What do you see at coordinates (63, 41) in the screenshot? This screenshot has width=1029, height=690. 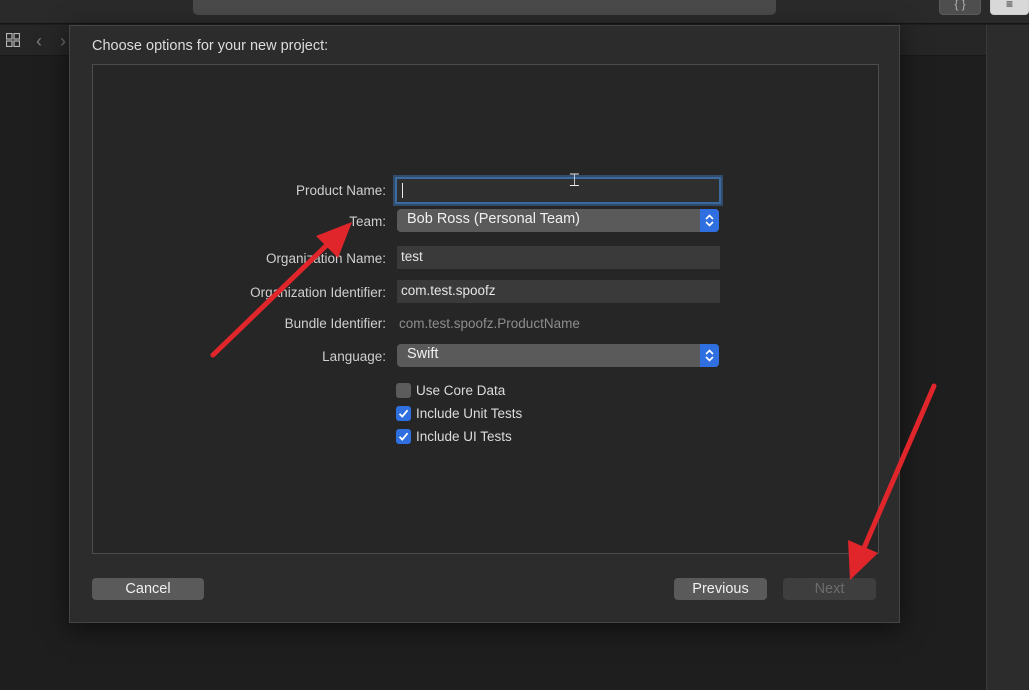 I see `chevron-right-icon: ›` at bounding box center [63, 41].